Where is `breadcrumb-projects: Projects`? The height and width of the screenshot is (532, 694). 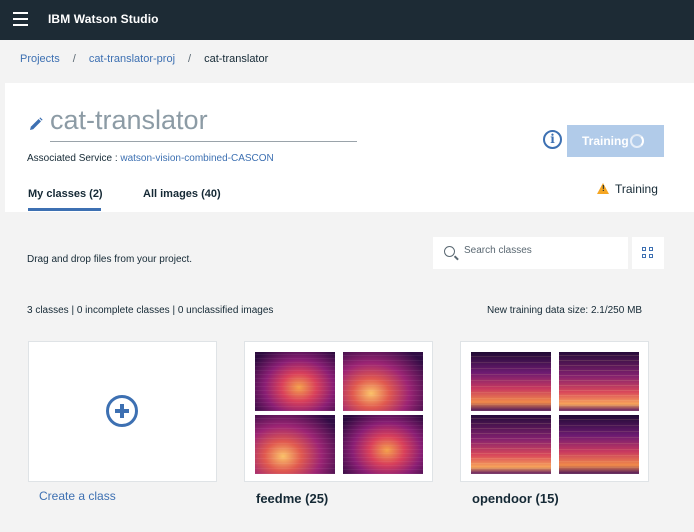 breadcrumb-projects: Projects is located at coordinates (40, 59).